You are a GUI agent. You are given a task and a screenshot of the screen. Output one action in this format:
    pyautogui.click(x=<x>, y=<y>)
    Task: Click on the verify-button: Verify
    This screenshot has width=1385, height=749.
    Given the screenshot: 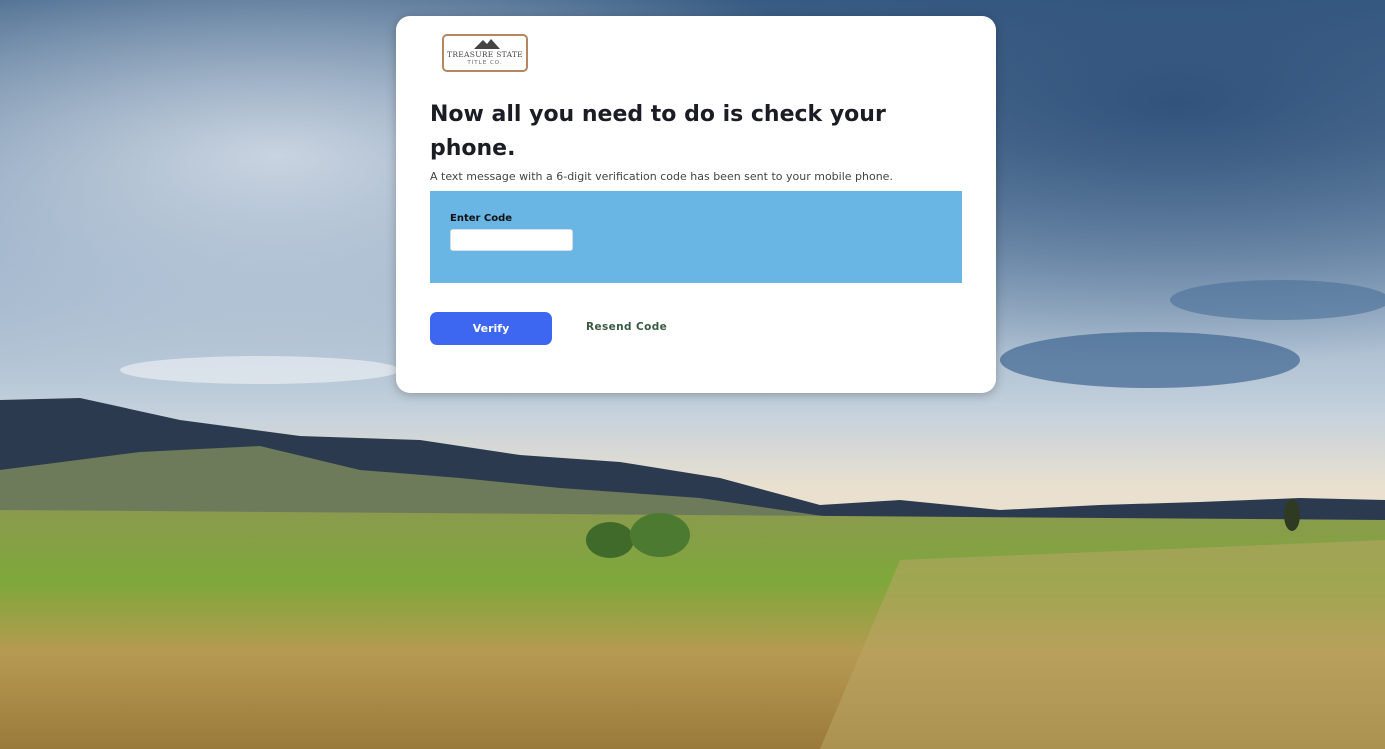 What is the action you would take?
    pyautogui.click(x=491, y=328)
    